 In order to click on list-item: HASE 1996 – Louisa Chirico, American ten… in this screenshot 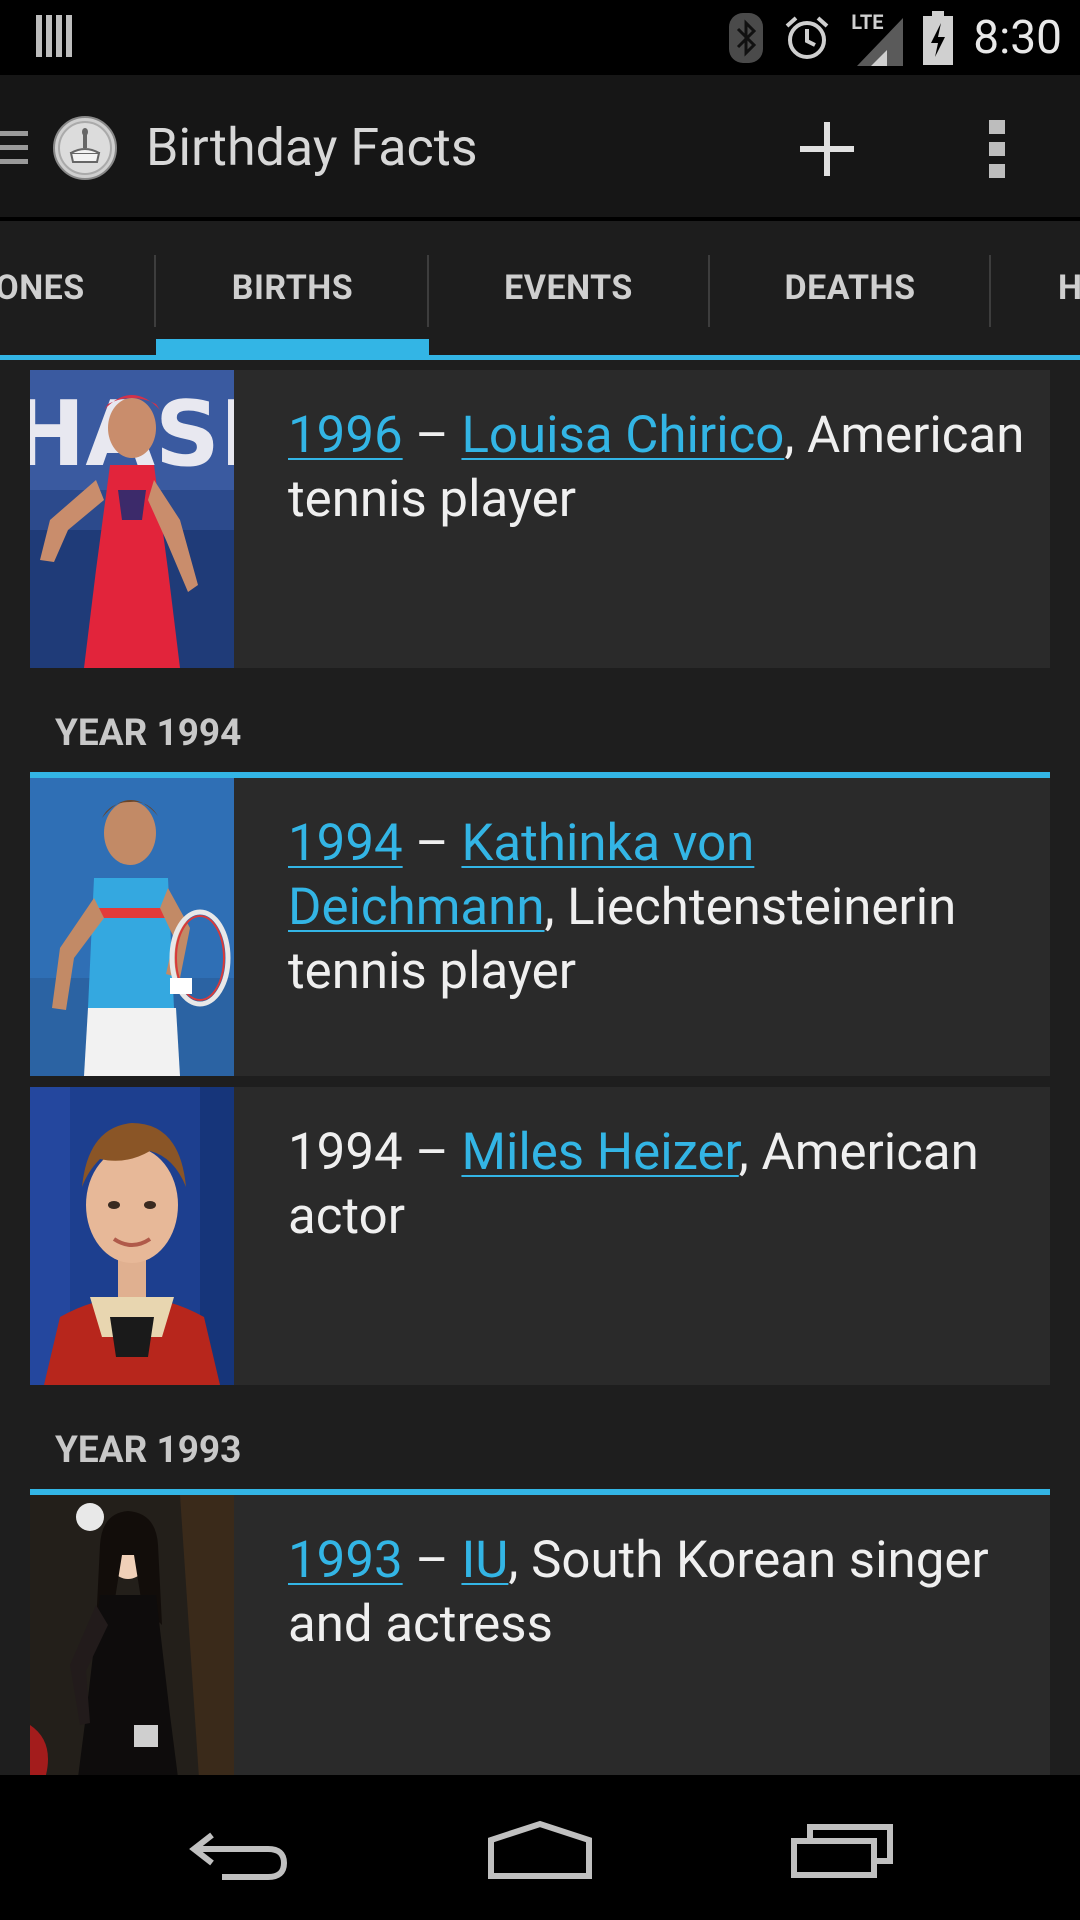, I will do `click(540, 519)`.